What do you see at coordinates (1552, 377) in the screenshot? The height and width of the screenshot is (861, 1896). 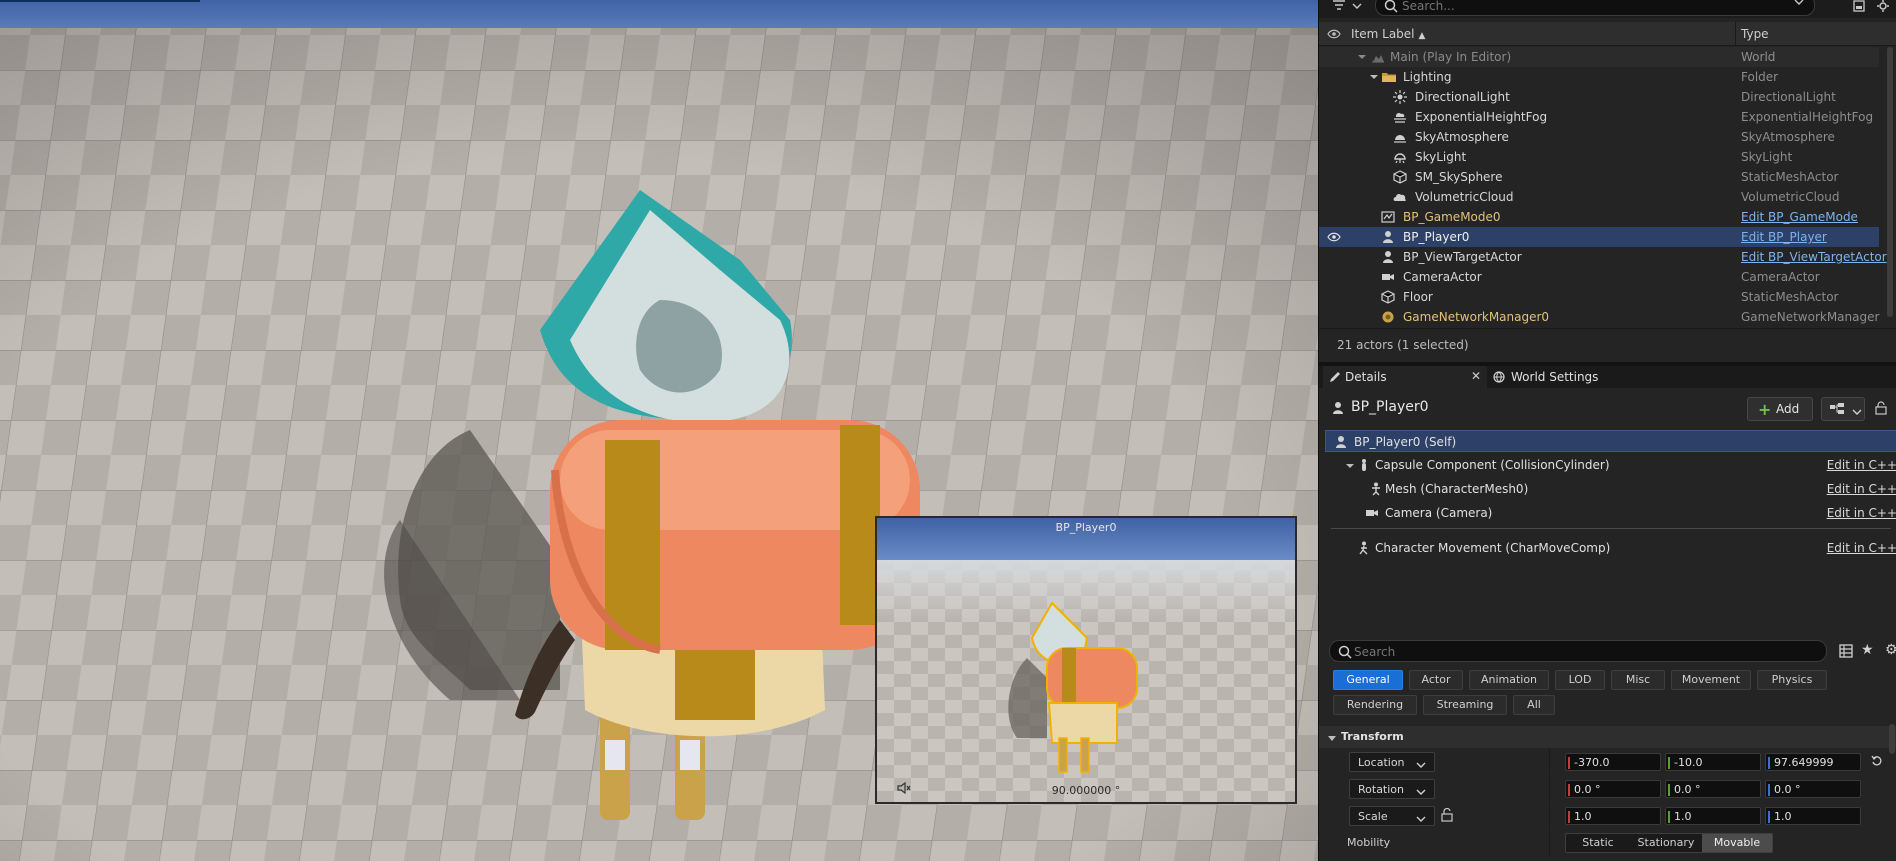 I see `tab-world-settings: World Settings` at bounding box center [1552, 377].